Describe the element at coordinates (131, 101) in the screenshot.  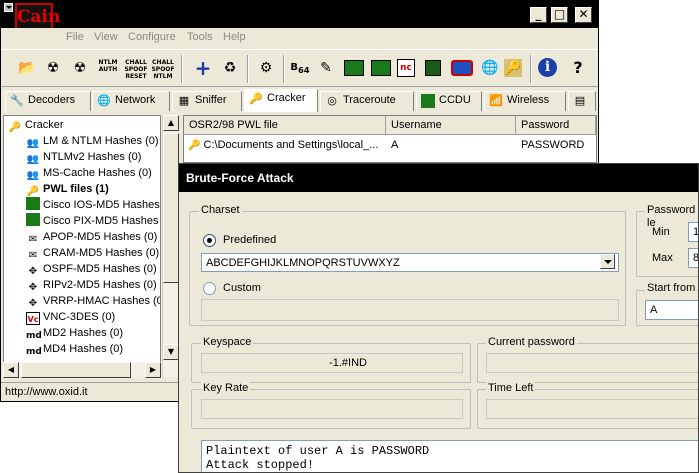
I see `tab-network: 🌐 Network` at that location.